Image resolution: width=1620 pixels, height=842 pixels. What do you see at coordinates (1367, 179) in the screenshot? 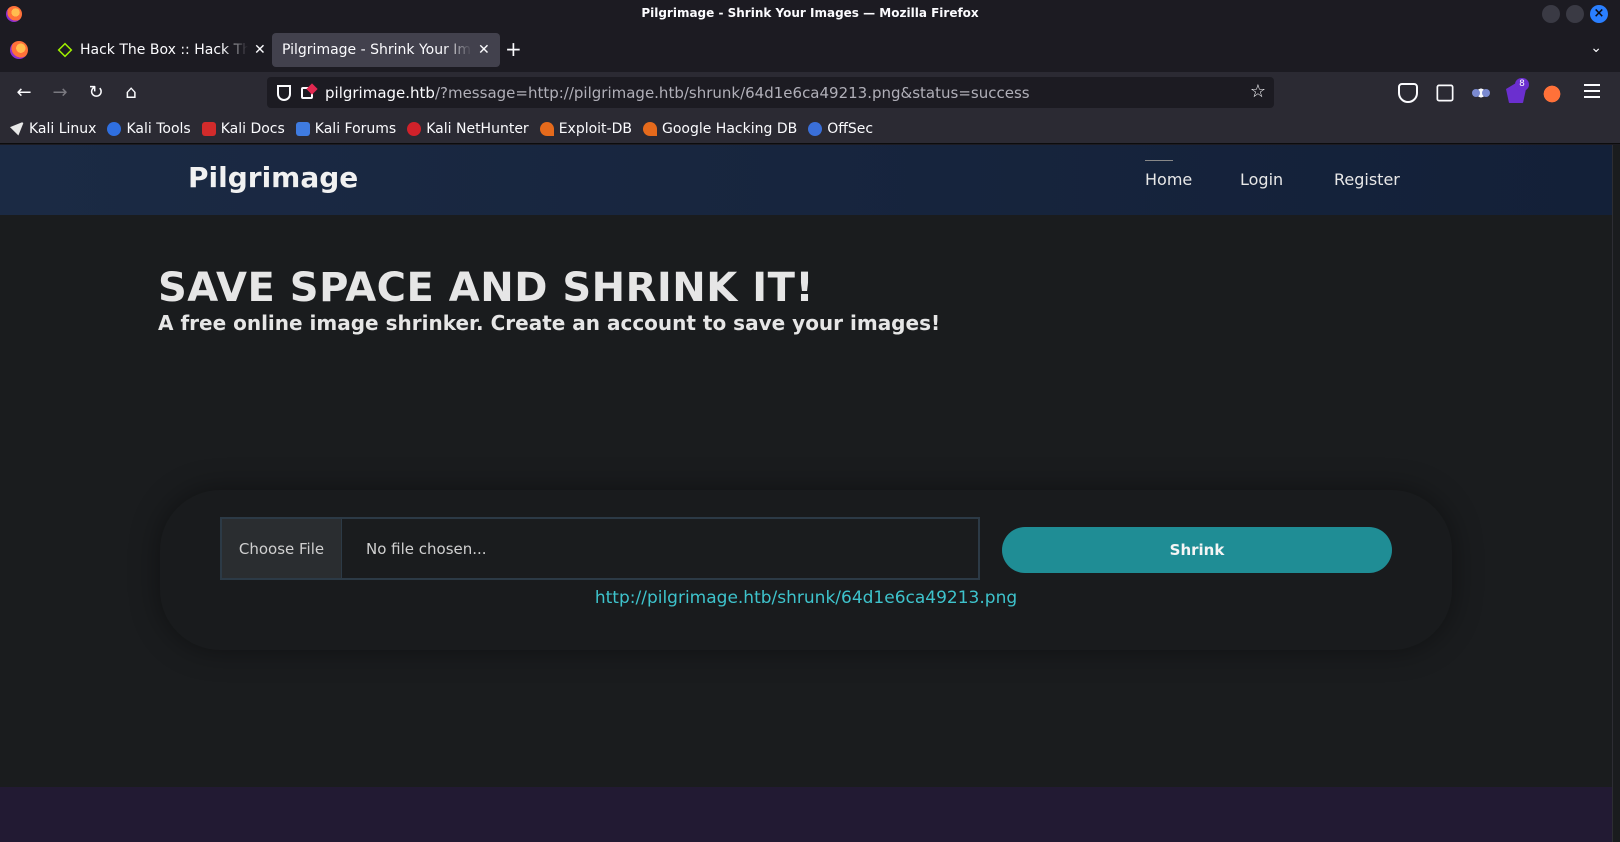
I see `nav-register: Register` at bounding box center [1367, 179].